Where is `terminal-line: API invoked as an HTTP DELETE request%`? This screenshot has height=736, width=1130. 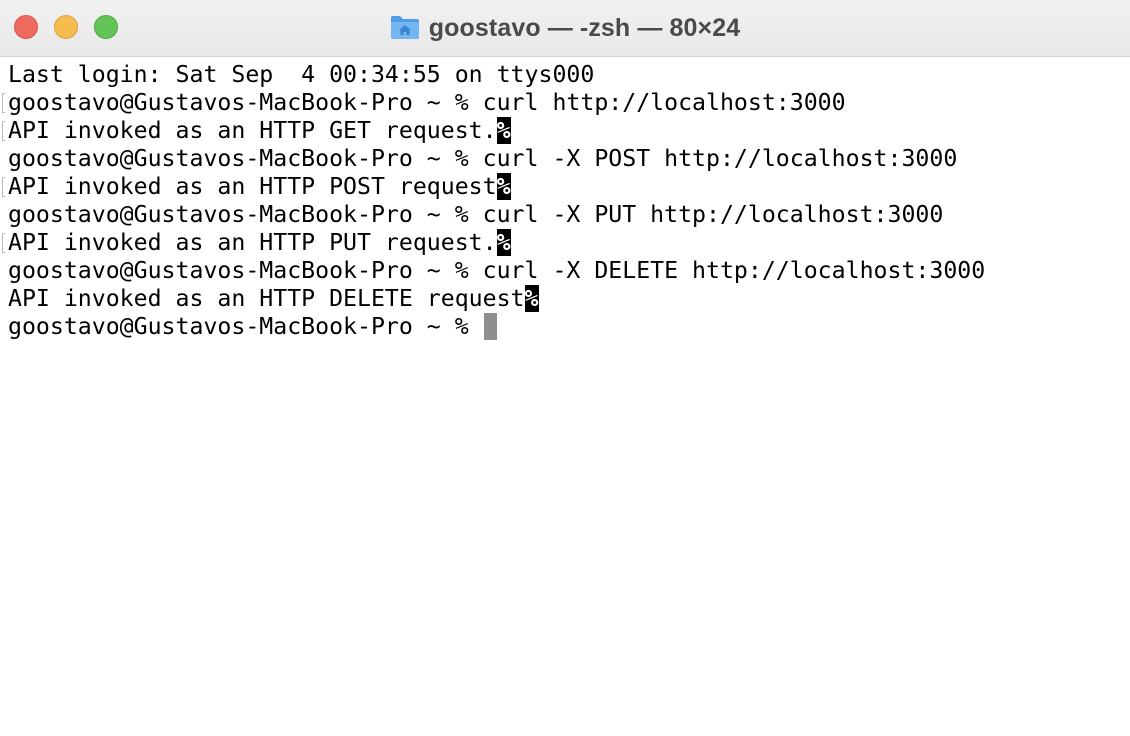 terminal-line: API invoked as an HTTP DELETE request% is located at coordinates (565, 299).